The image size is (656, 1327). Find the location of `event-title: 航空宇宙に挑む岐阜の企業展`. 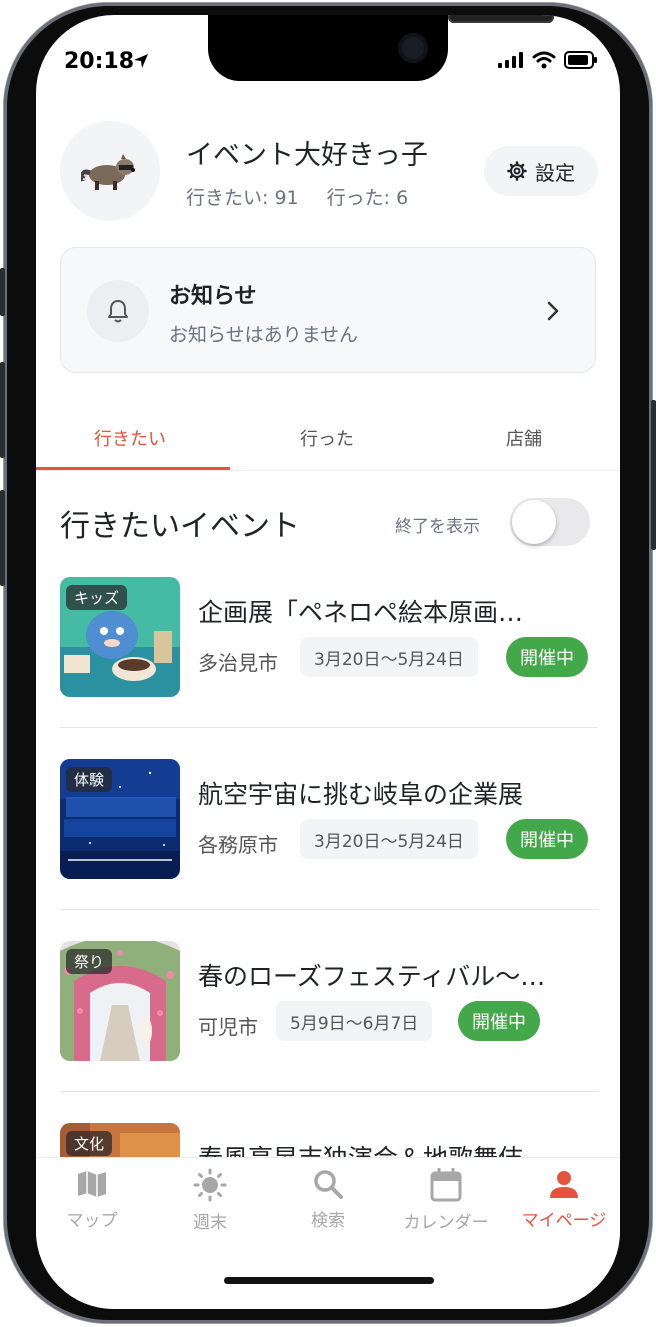

event-title: 航空宇宙に挑む岐阜の企業展 is located at coordinates (361, 794).